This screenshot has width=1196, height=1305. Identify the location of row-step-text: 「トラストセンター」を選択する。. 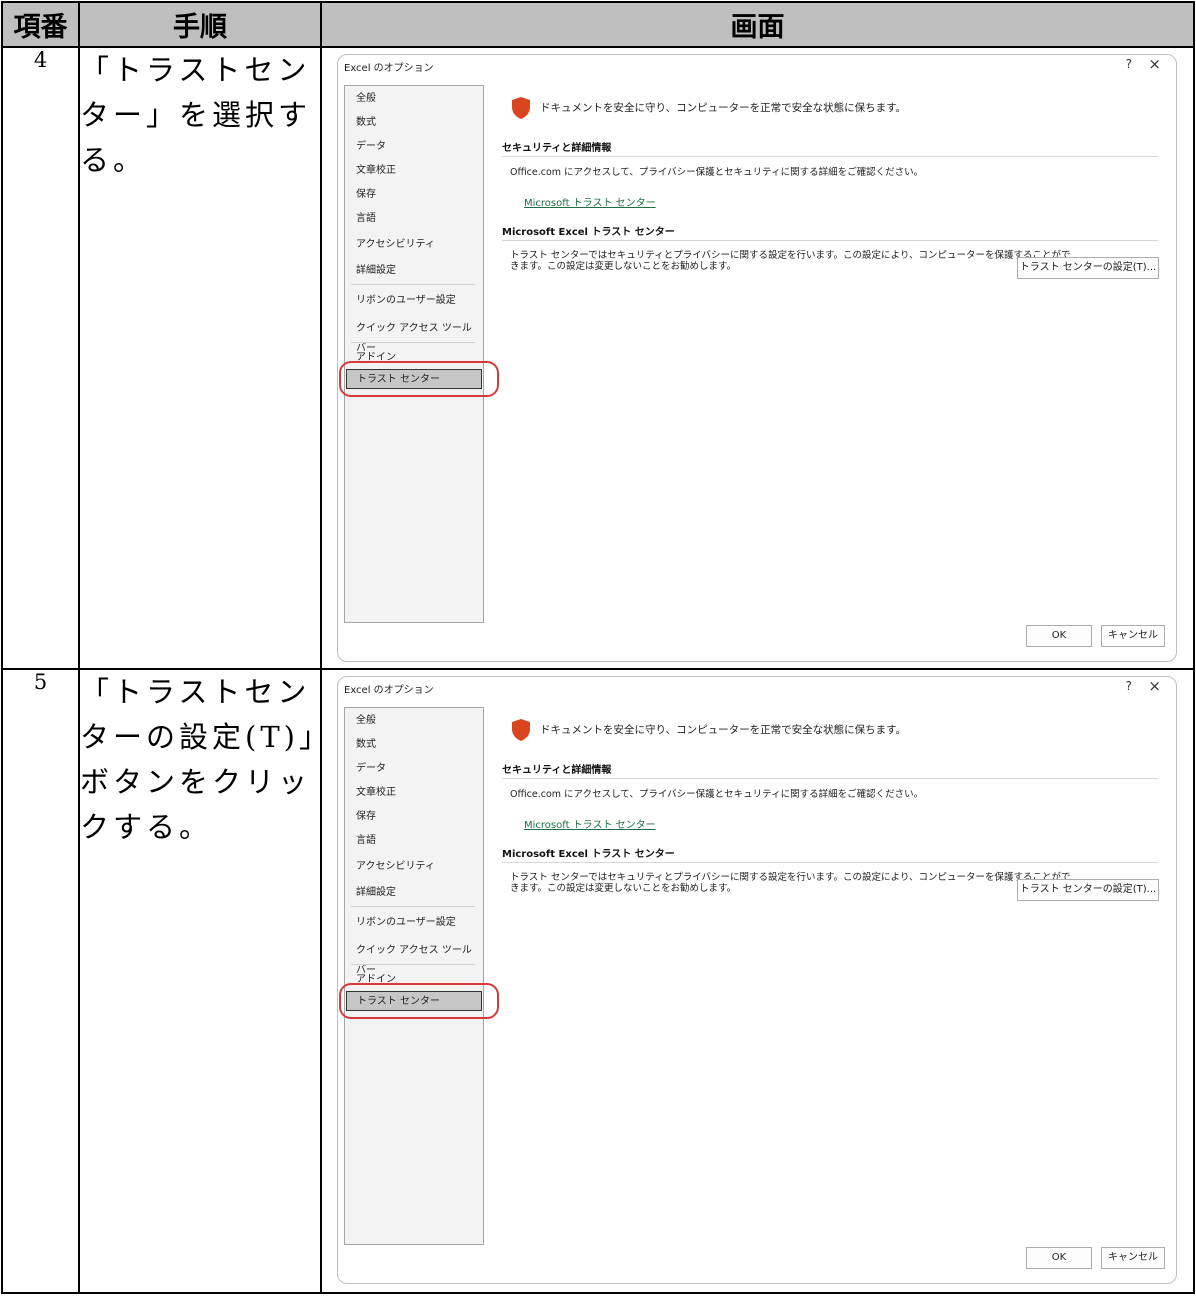
(200, 358).